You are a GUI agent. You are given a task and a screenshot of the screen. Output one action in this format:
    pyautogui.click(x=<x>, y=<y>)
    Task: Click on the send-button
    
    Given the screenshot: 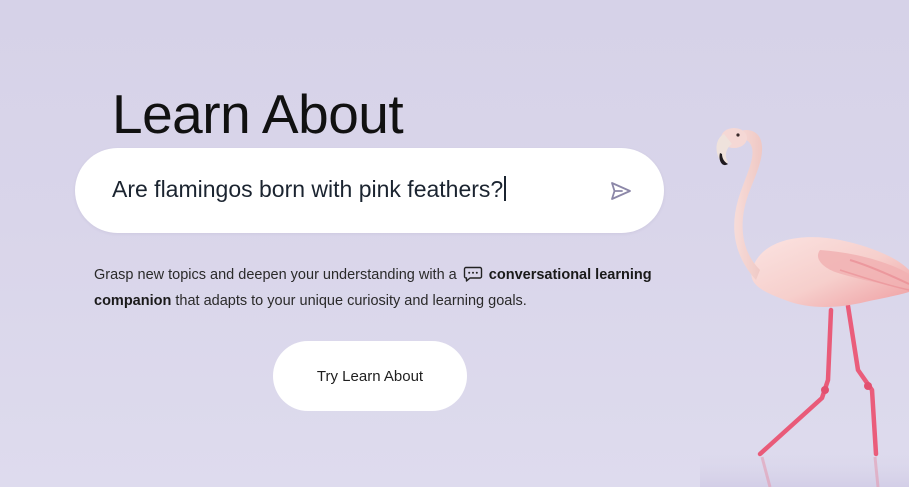 What is the action you would take?
    pyautogui.click(x=621, y=191)
    